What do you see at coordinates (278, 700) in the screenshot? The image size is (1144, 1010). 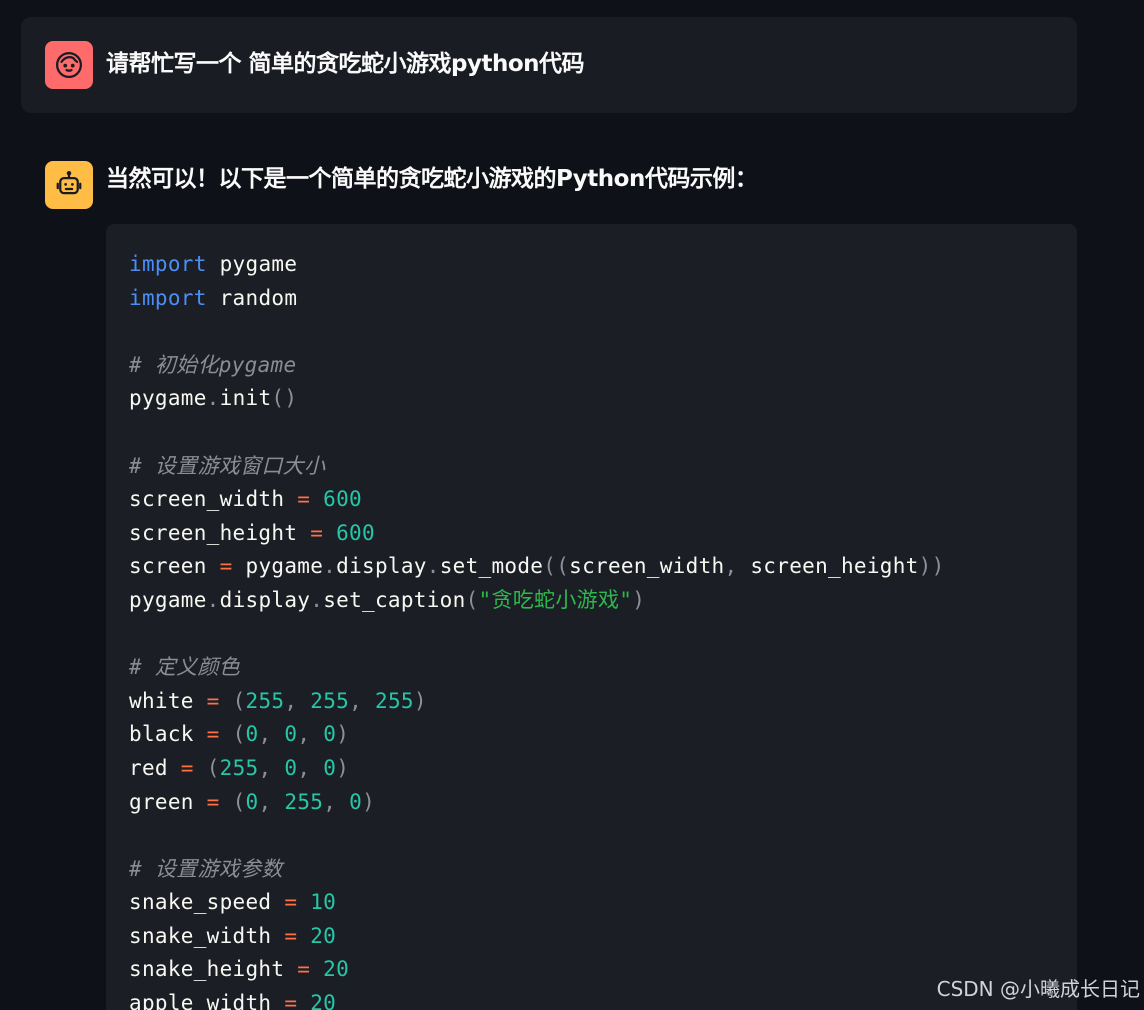 I see `code-line: white = (255, 255, 255)` at bounding box center [278, 700].